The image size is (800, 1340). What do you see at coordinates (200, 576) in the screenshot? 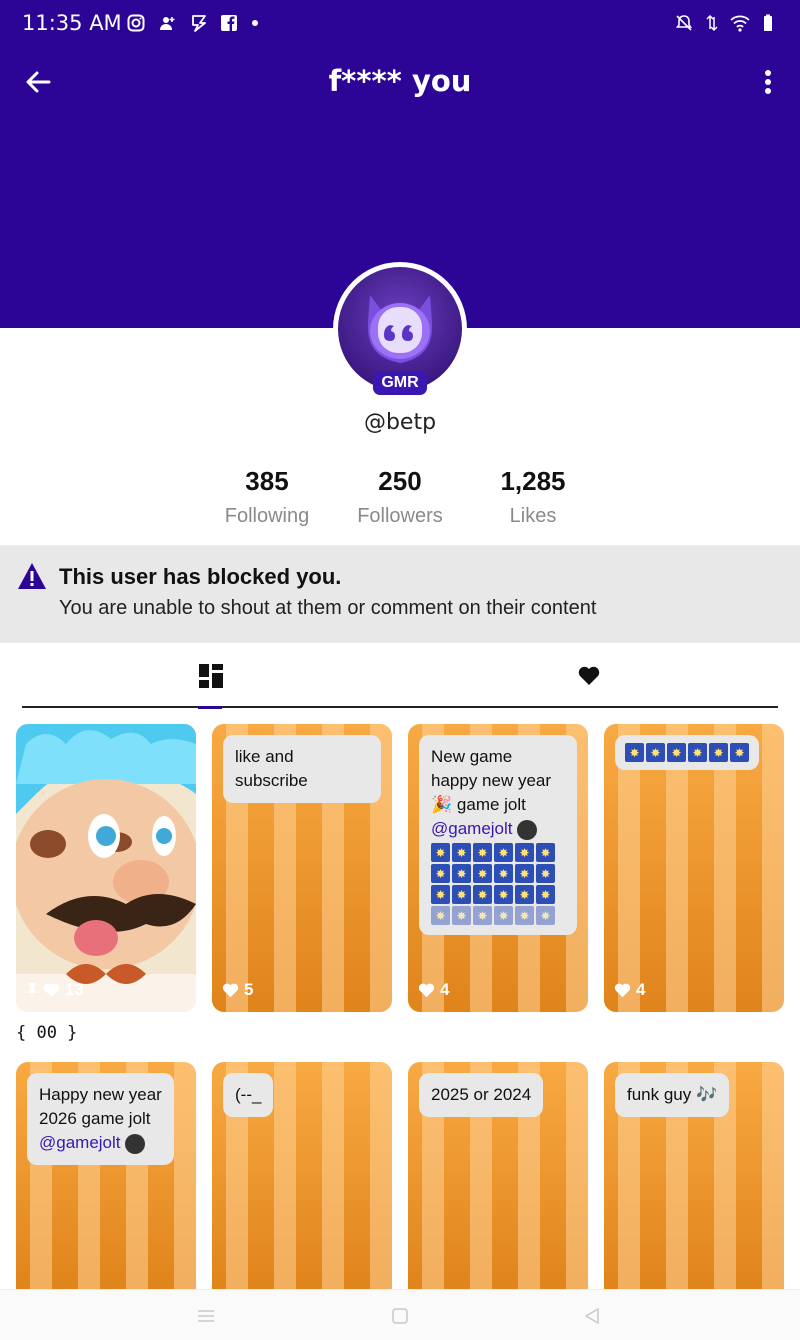
I see `notice-title: This user has blocked you.` at bounding box center [200, 576].